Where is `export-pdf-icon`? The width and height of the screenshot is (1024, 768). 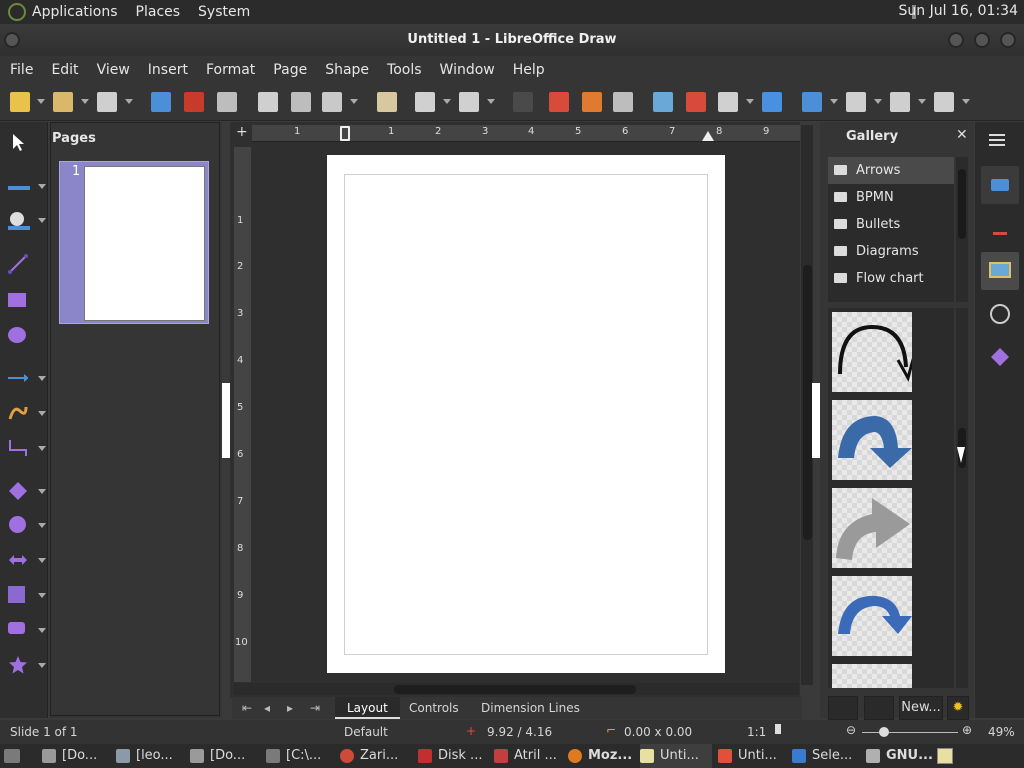
export-pdf-icon is located at coordinates (194, 102).